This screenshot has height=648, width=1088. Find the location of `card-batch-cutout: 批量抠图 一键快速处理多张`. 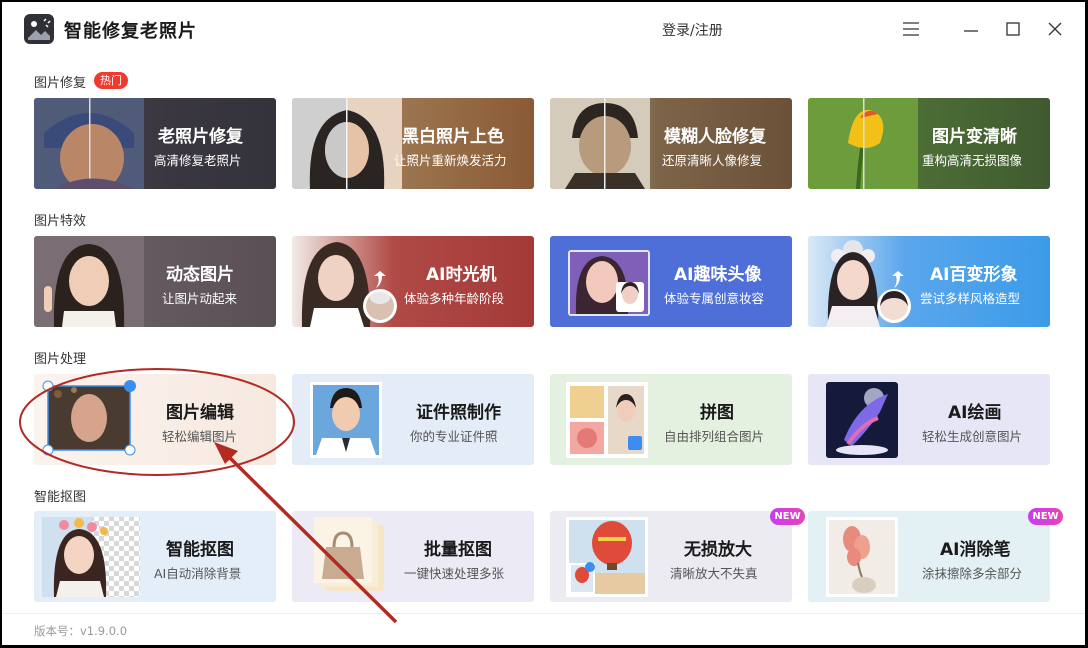

card-batch-cutout: 批量抠图 一键快速处理多张 is located at coordinates (413, 556).